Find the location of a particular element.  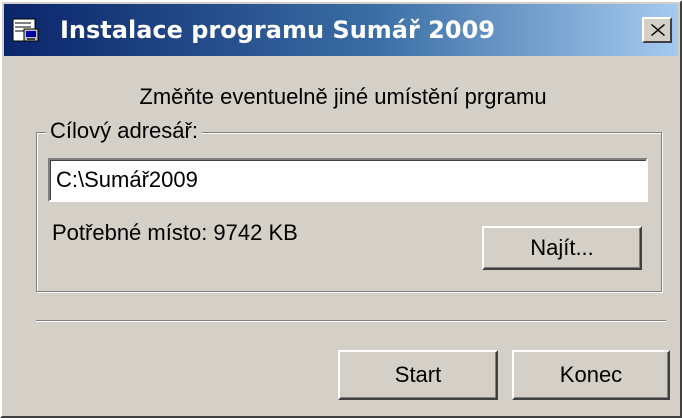

group-label: Cílový adresář: is located at coordinates (124, 131).